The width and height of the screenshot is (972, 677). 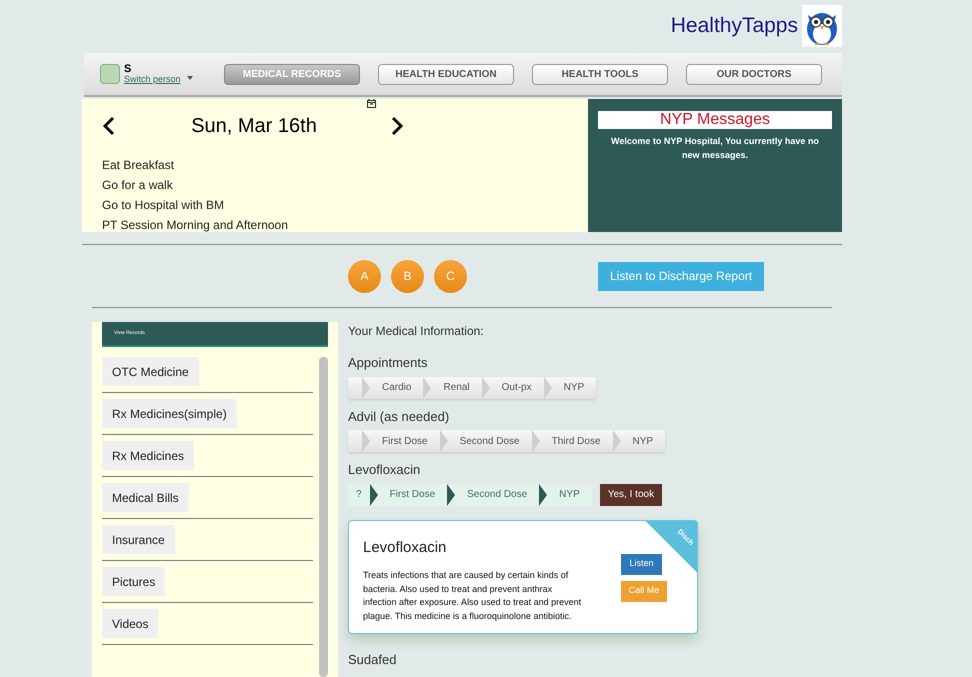 I want to click on messages-title: NYP Messages, so click(x=715, y=120).